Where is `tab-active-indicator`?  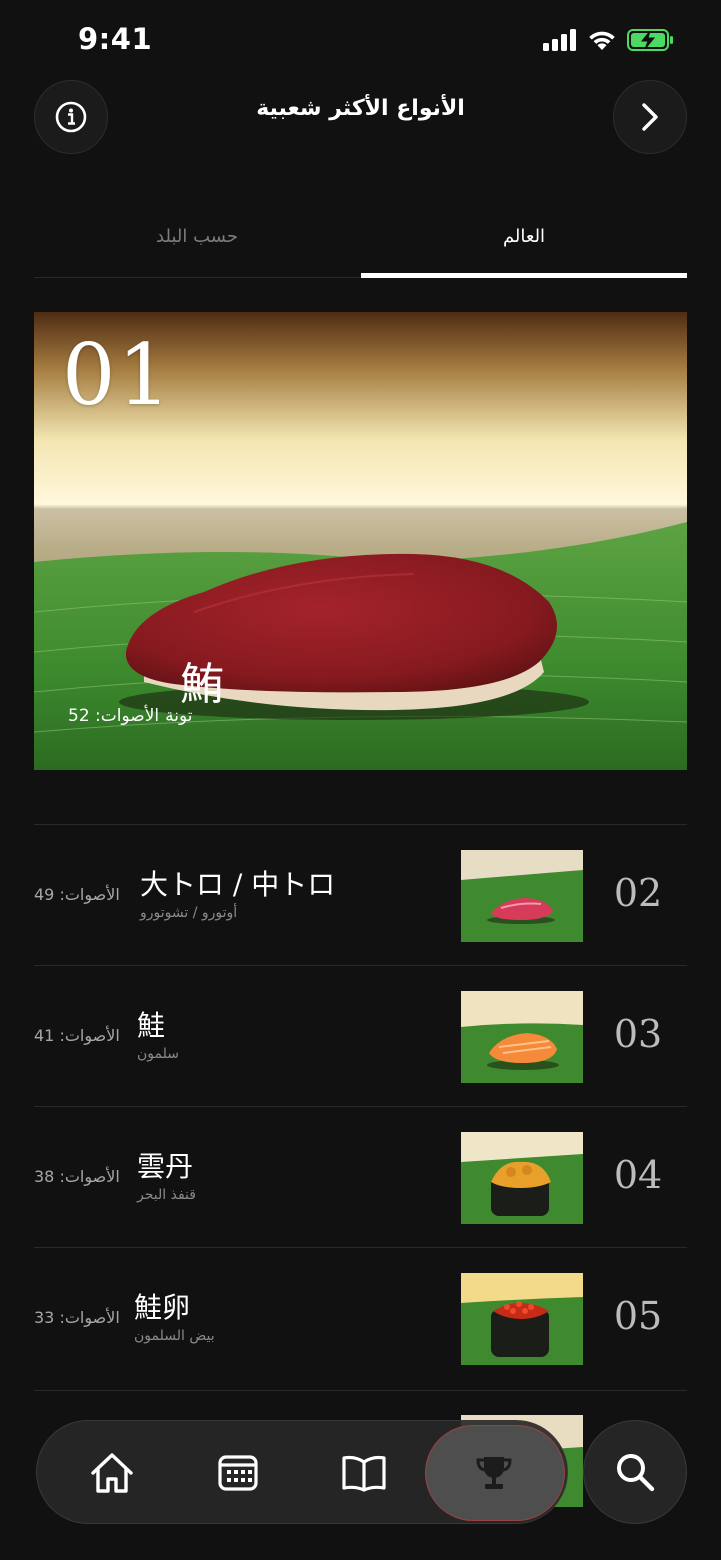 tab-active-indicator is located at coordinates (524, 275).